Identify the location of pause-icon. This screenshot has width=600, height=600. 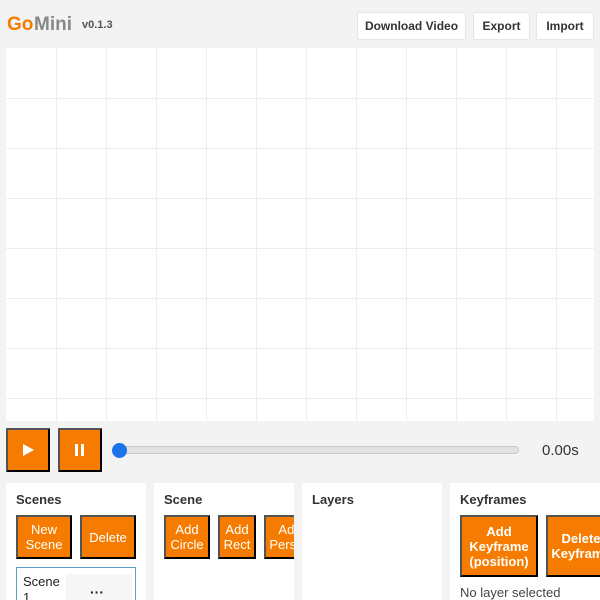
(79, 450).